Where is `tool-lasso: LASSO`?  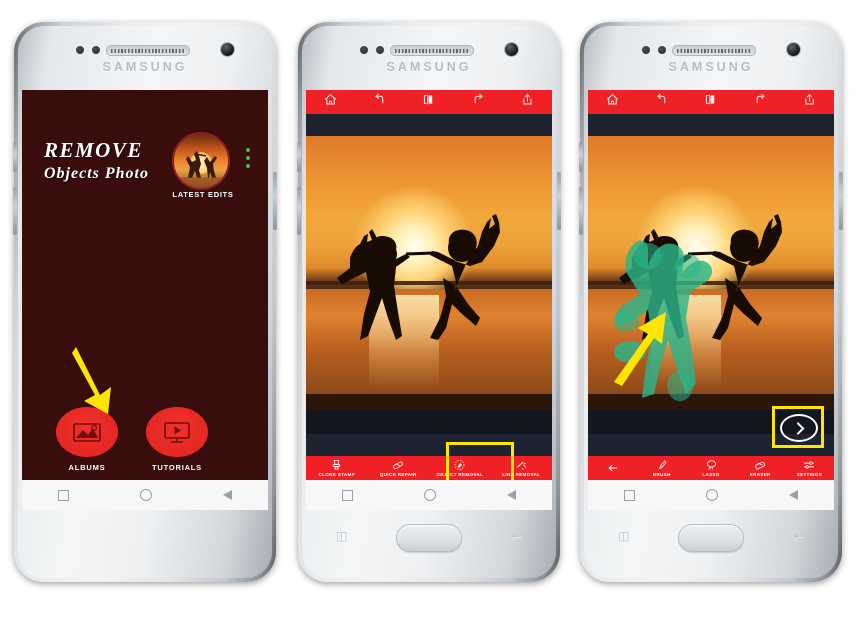
tool-lasso: LASSO is located at coordinates (710, 468).